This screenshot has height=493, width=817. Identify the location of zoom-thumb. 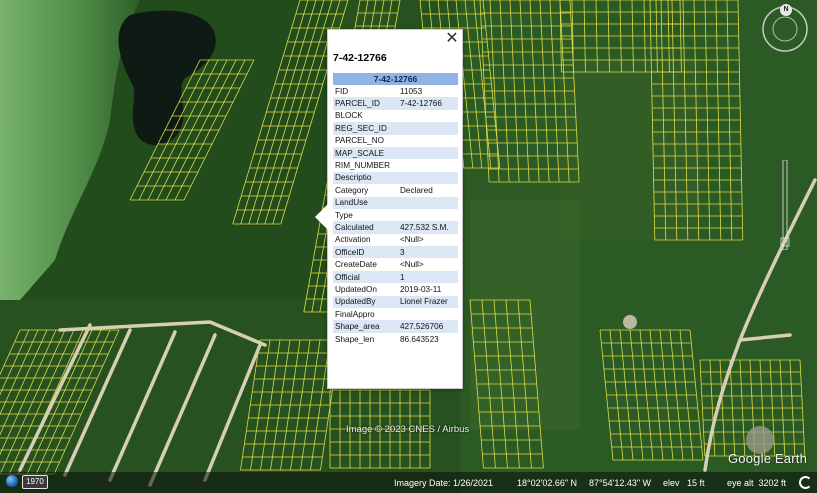
(785, 242).